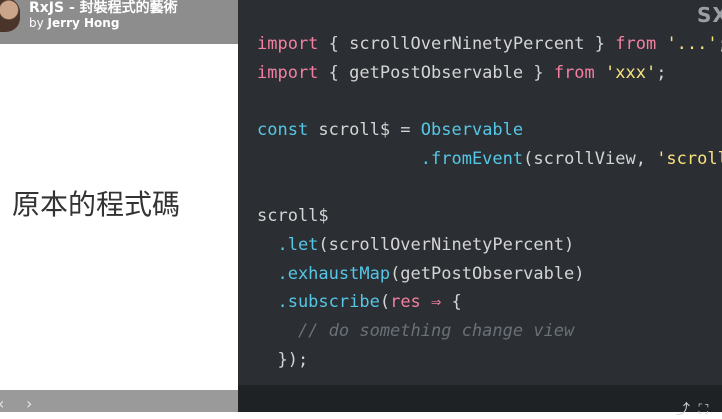  I want to click on code-line-4: const scroll$ = Observable, so click(390, 130).